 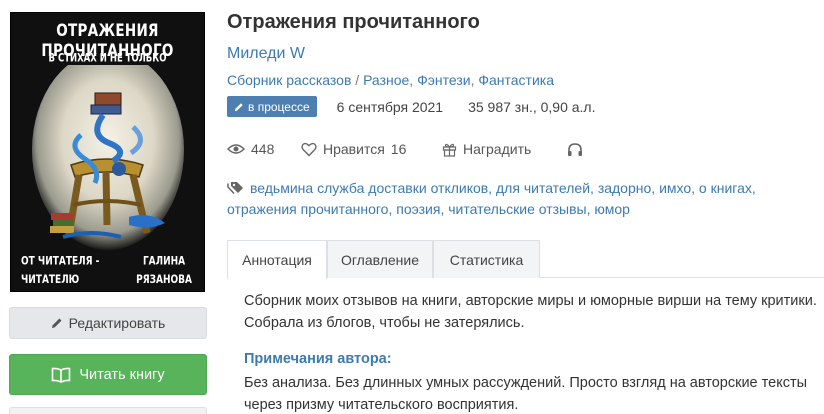 I want to click on edit-button-label: Редактировать, so click(x=117, y=323).